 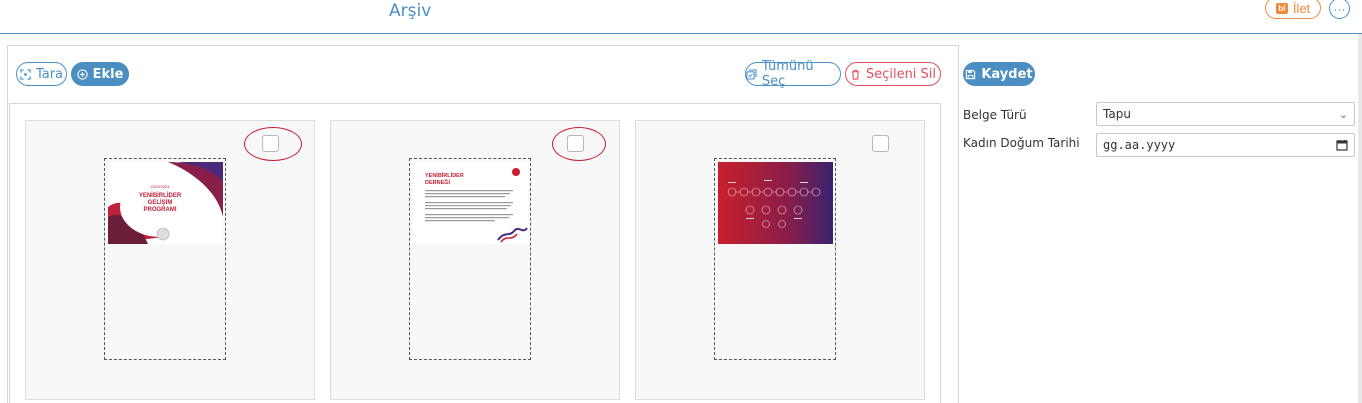 I want to click on thumb-line: GELİŞİM, so click(x=160, y=202).